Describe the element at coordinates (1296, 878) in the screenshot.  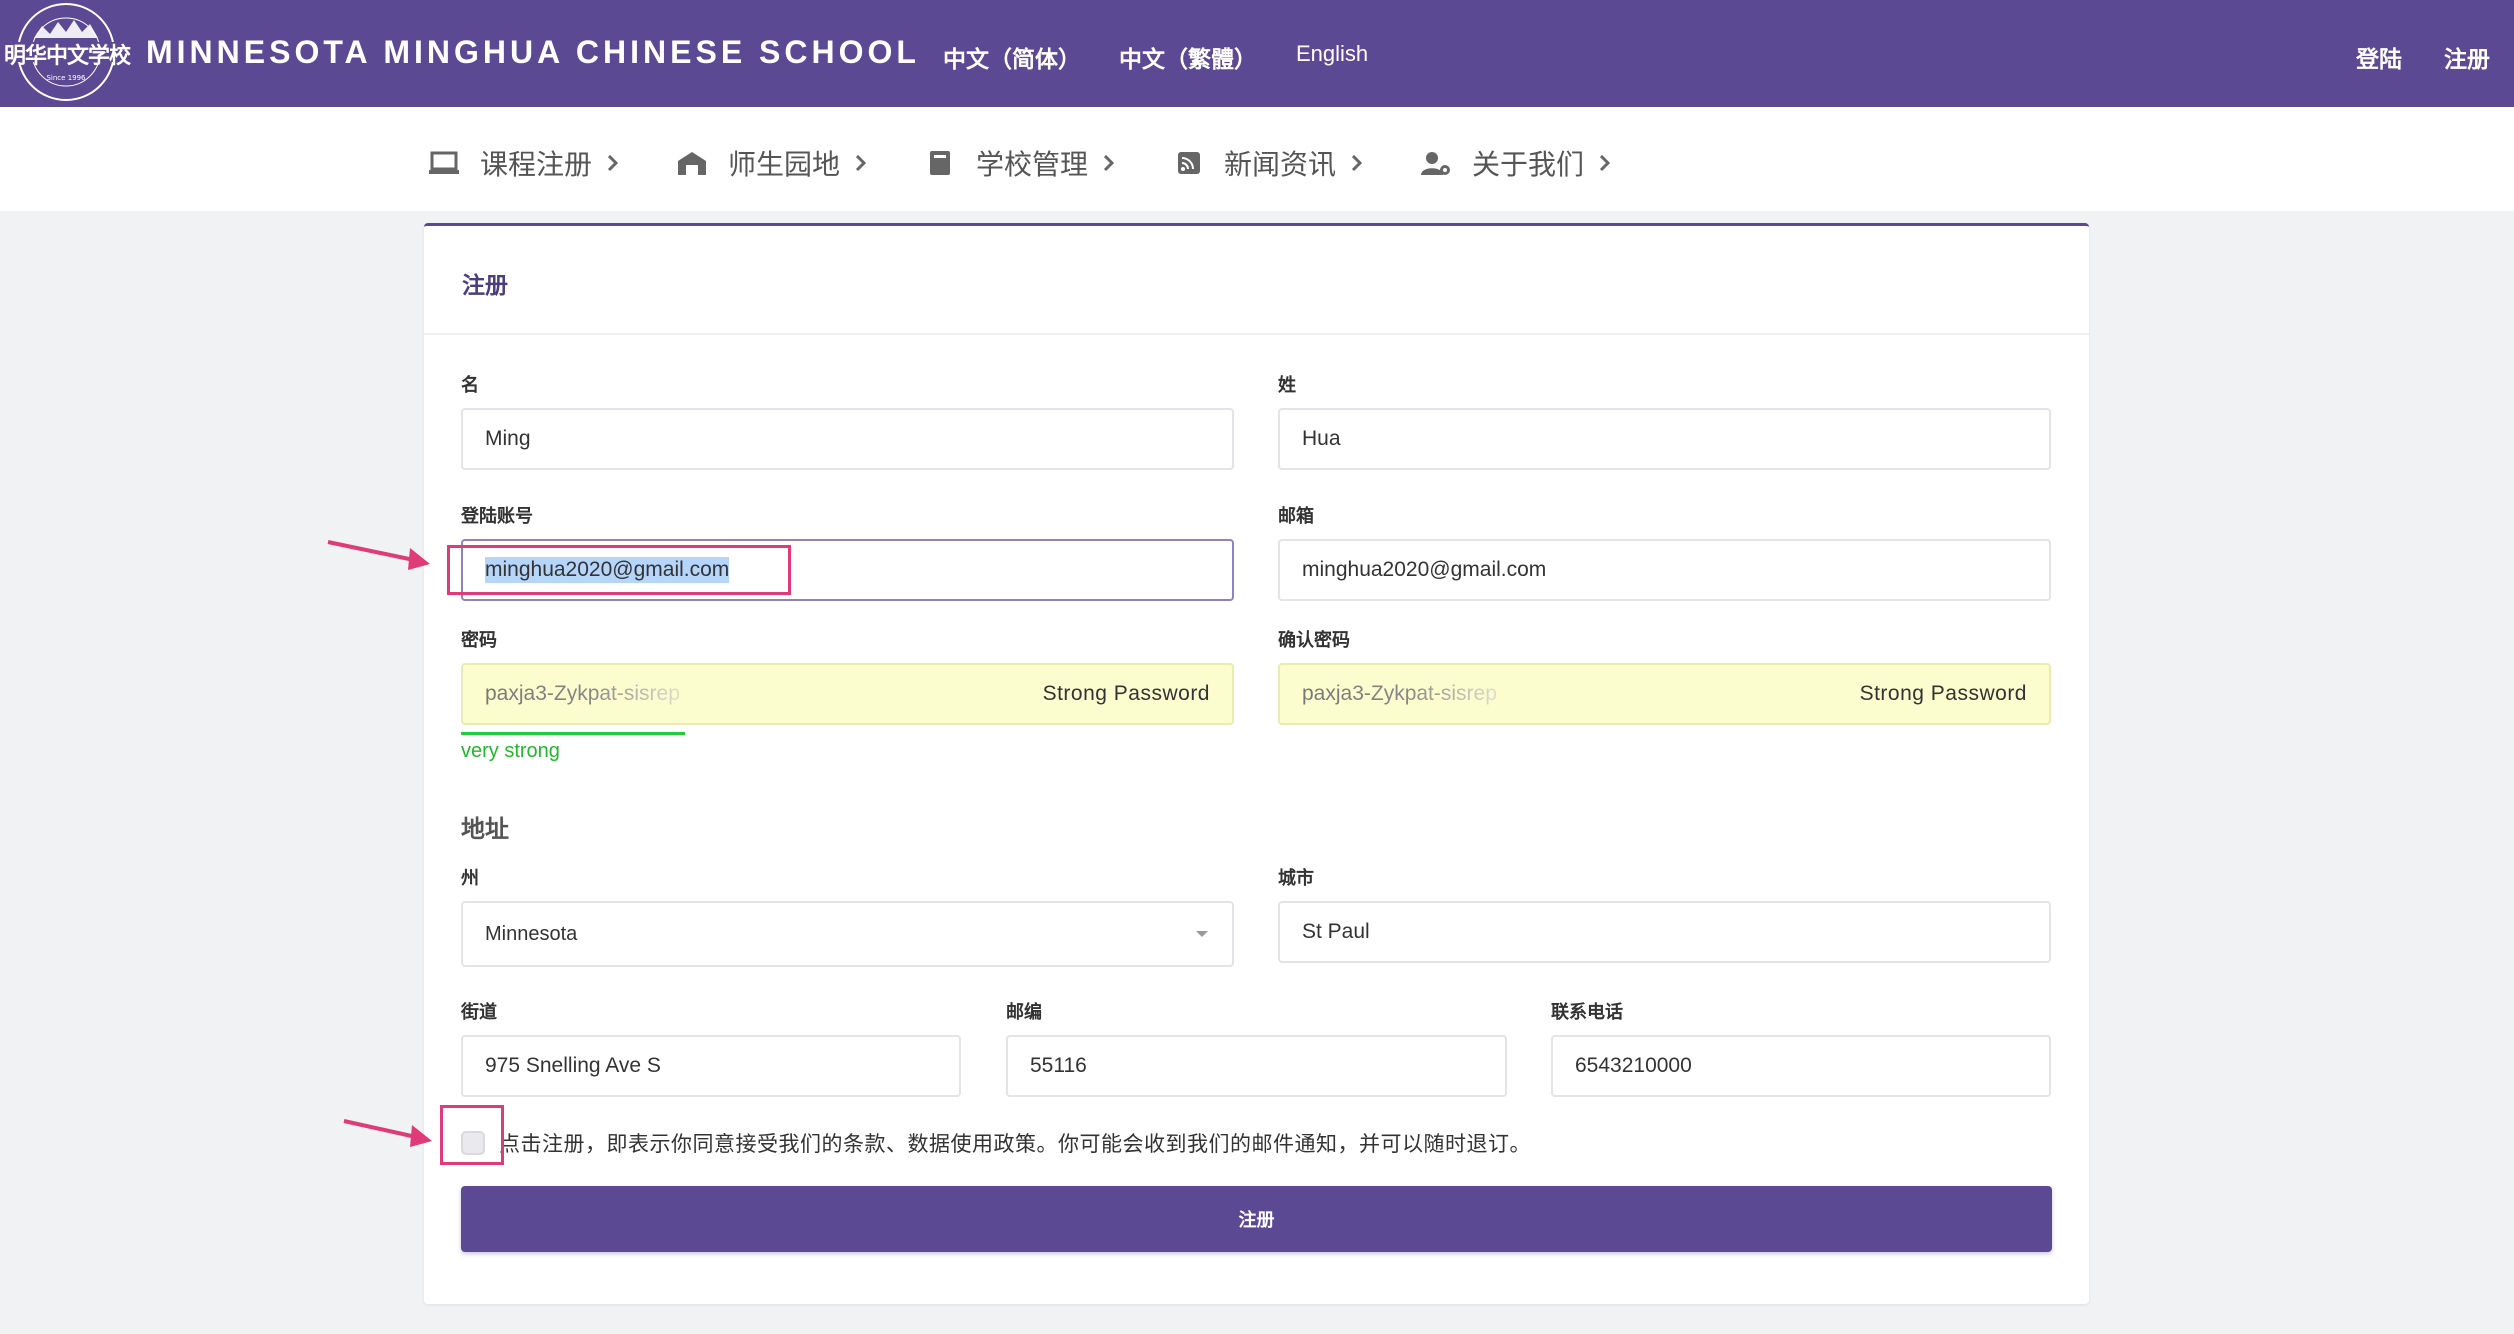
I see `city-label: 城市` at that location.